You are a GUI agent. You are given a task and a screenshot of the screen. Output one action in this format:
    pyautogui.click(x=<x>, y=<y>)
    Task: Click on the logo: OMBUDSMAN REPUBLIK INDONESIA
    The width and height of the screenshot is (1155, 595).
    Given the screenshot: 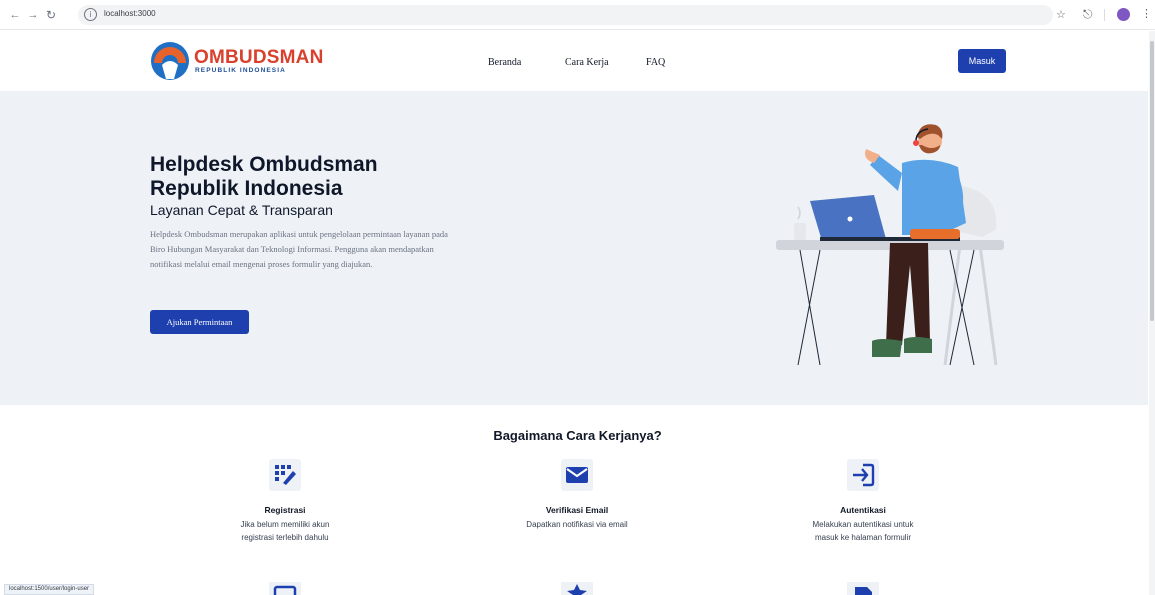 What is the action you would take?
    pyautogui.click(x=236, y=61)
    